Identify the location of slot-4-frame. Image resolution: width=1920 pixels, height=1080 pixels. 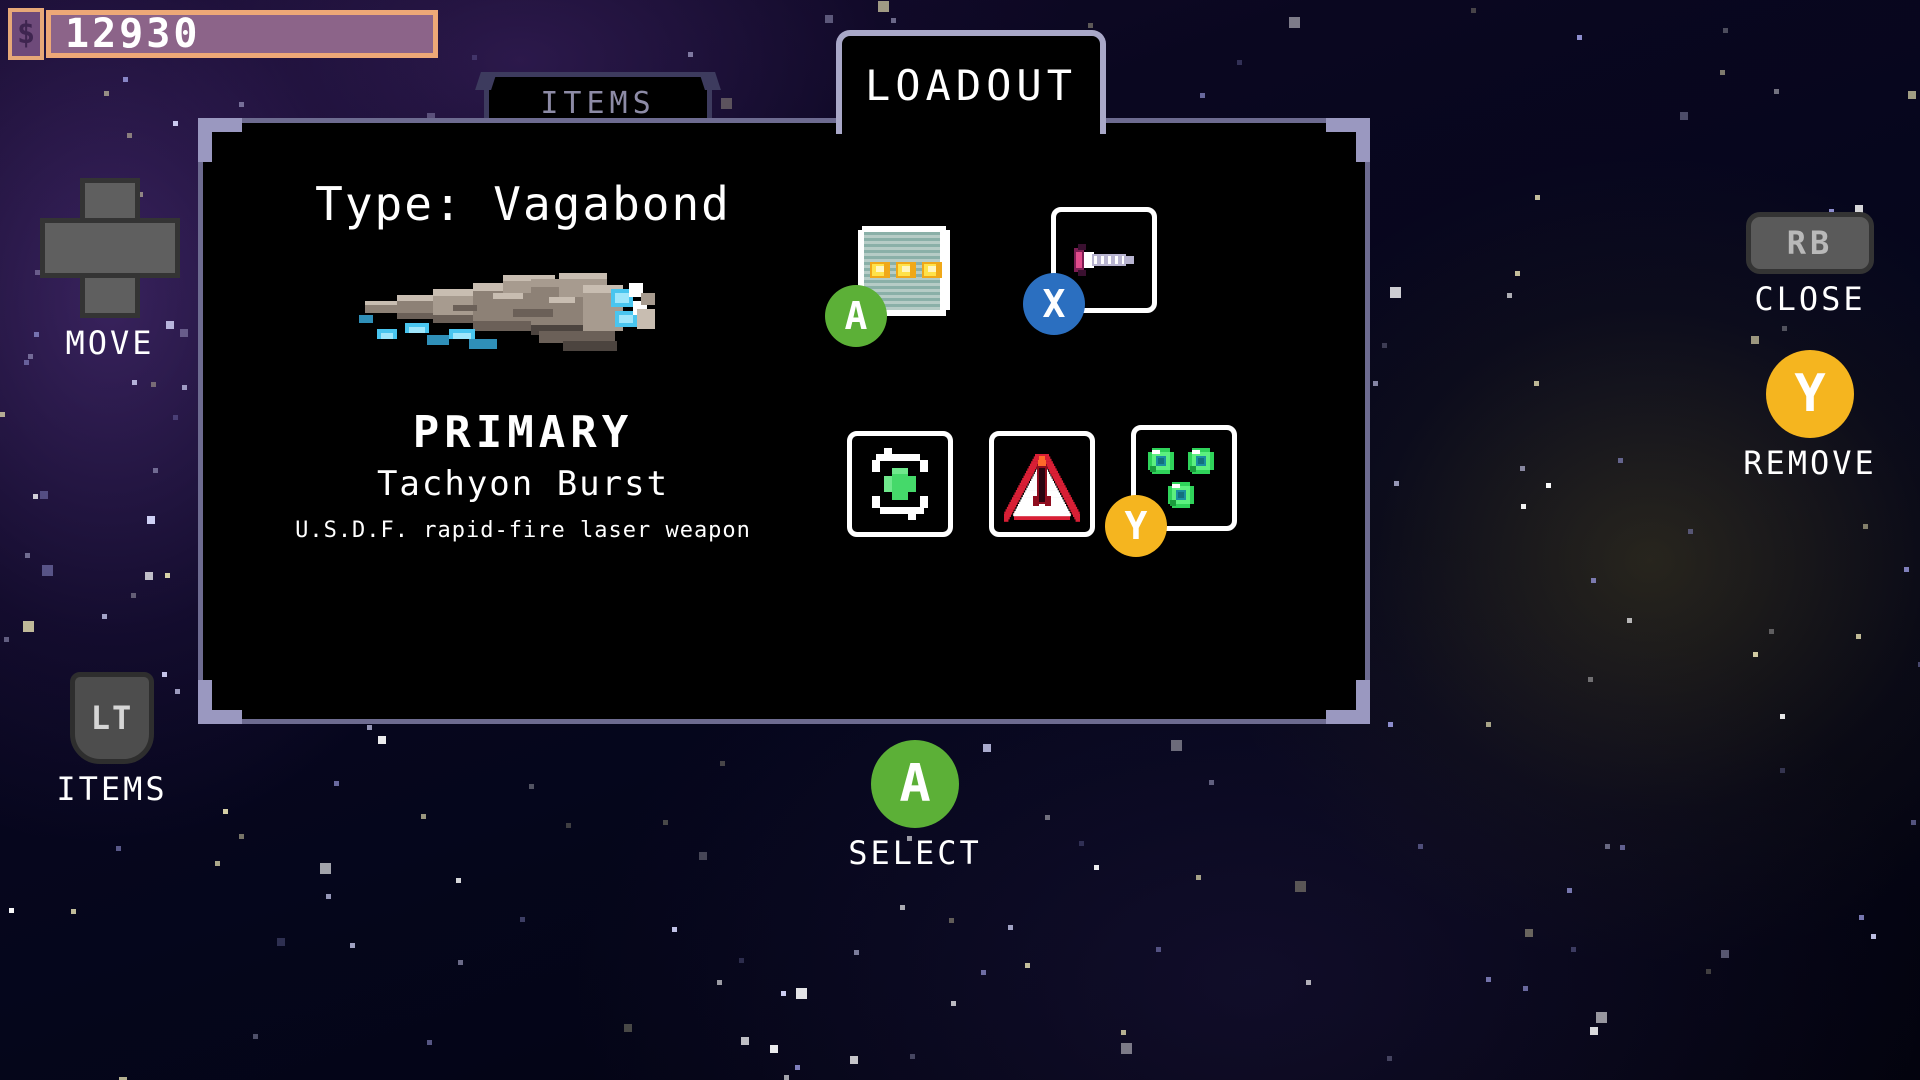
(1042, 484).